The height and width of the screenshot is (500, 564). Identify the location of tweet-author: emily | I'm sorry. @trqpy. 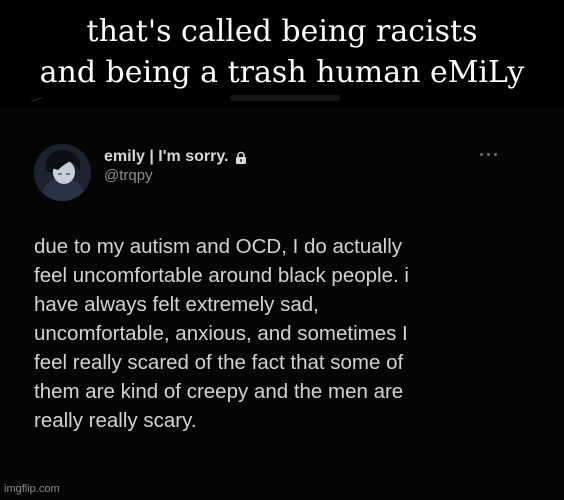
(176, 166).